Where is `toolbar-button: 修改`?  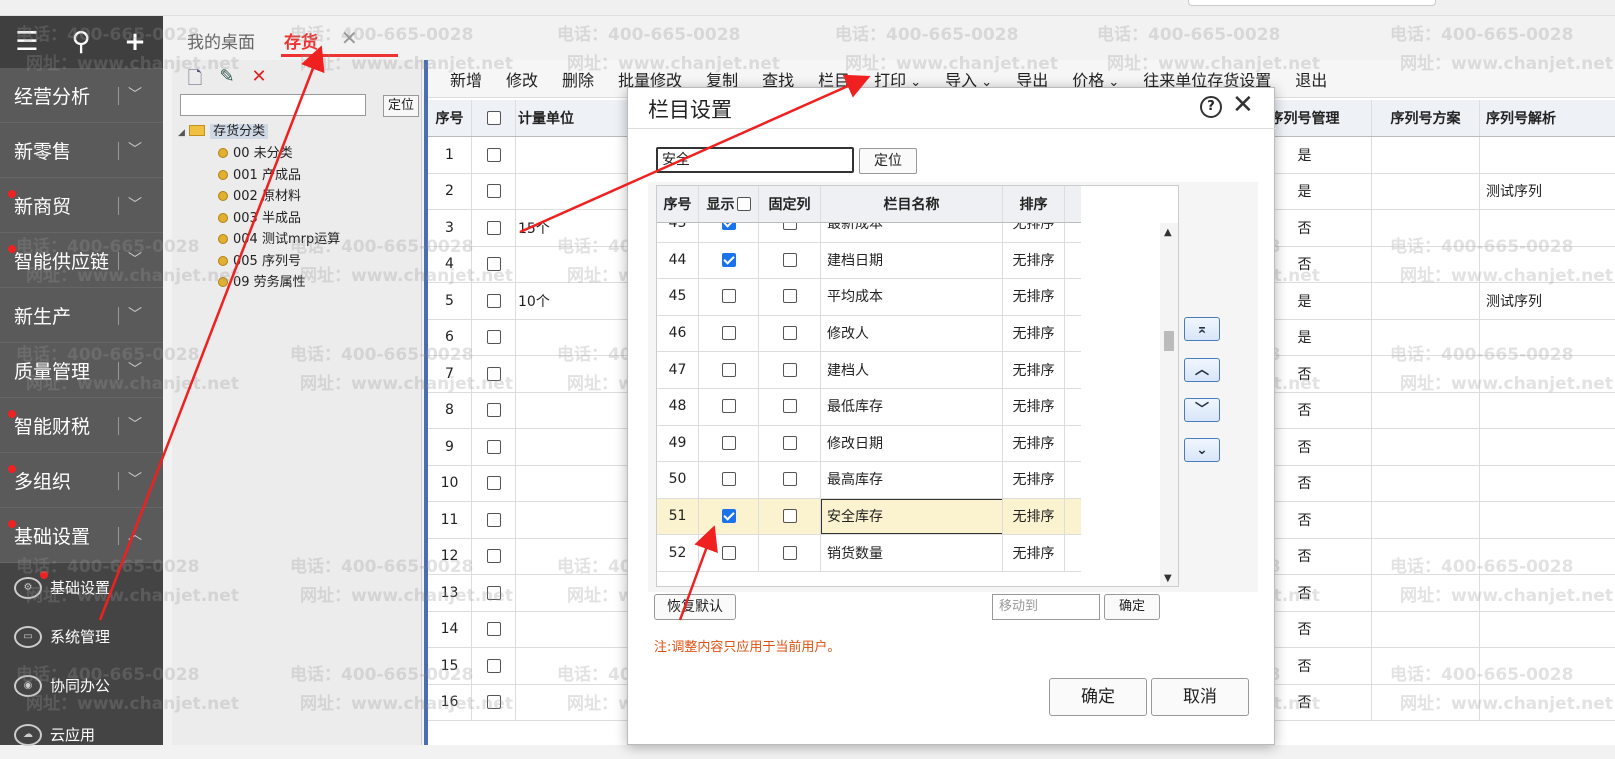 toolbar-button: 修改 is located at coordinates (522, 79).